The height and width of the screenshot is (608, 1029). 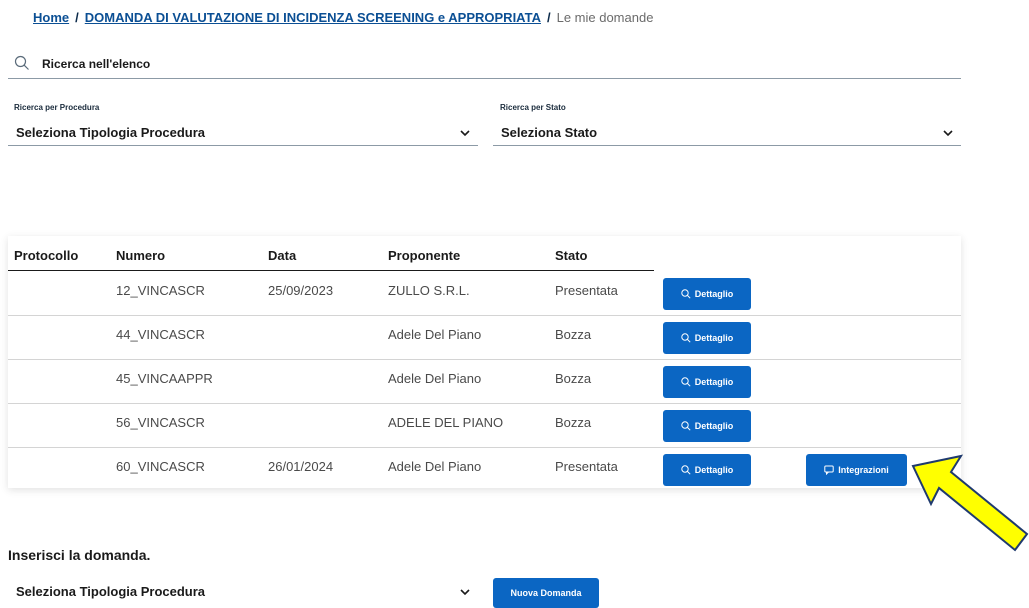 What do you see at coordinates (446, 422) in the screenshot?
I see `cell-proponente: ADELE DEL PIANO` at bounding box center [446, 422].